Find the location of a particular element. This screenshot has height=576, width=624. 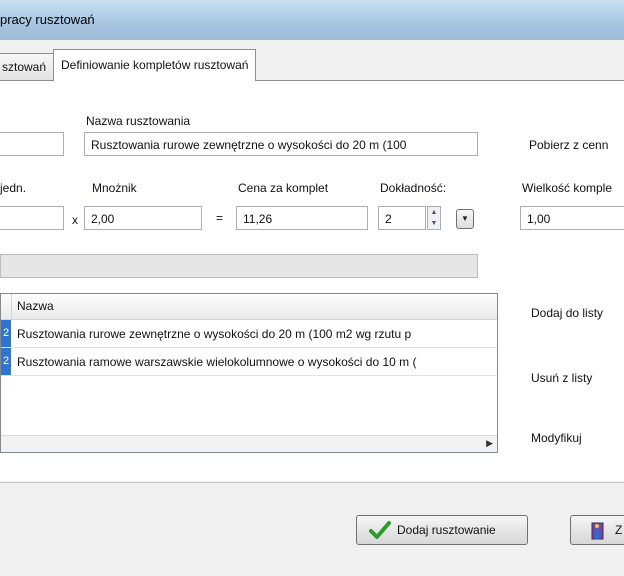

grid-header-name: Nazwa is located at coordinates (35, 306).